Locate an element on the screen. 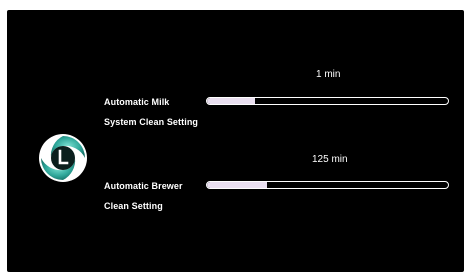  brewer-clean-slider-fill is located at coordinates (237, 185).